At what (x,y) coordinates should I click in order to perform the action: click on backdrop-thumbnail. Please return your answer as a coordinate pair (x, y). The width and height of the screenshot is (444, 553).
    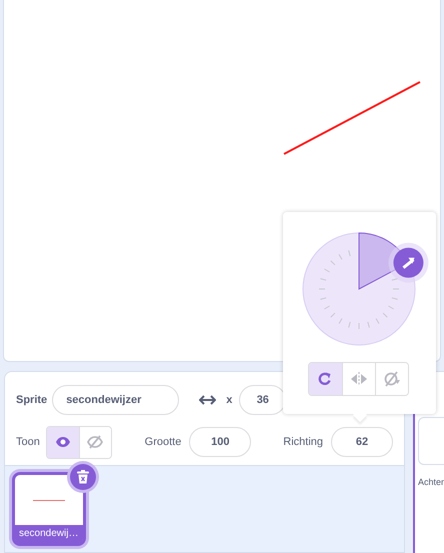
    Looking at the image, I should click on (431, 441).